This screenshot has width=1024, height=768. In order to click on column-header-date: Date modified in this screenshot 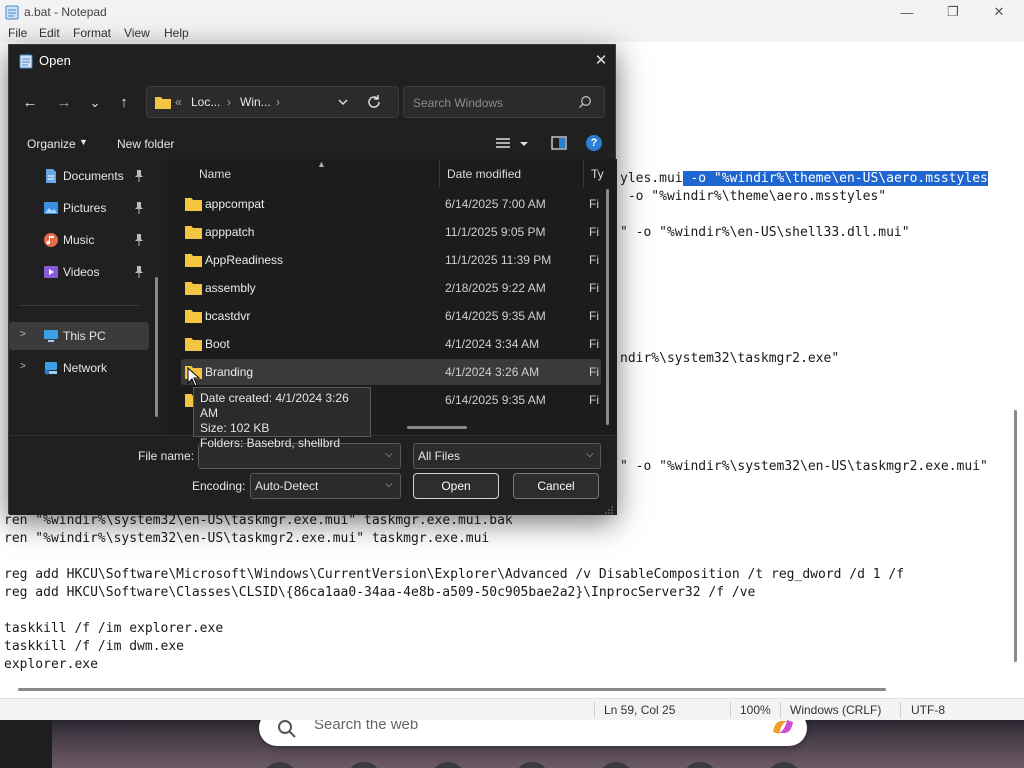, I will do `click(484, 174)`.